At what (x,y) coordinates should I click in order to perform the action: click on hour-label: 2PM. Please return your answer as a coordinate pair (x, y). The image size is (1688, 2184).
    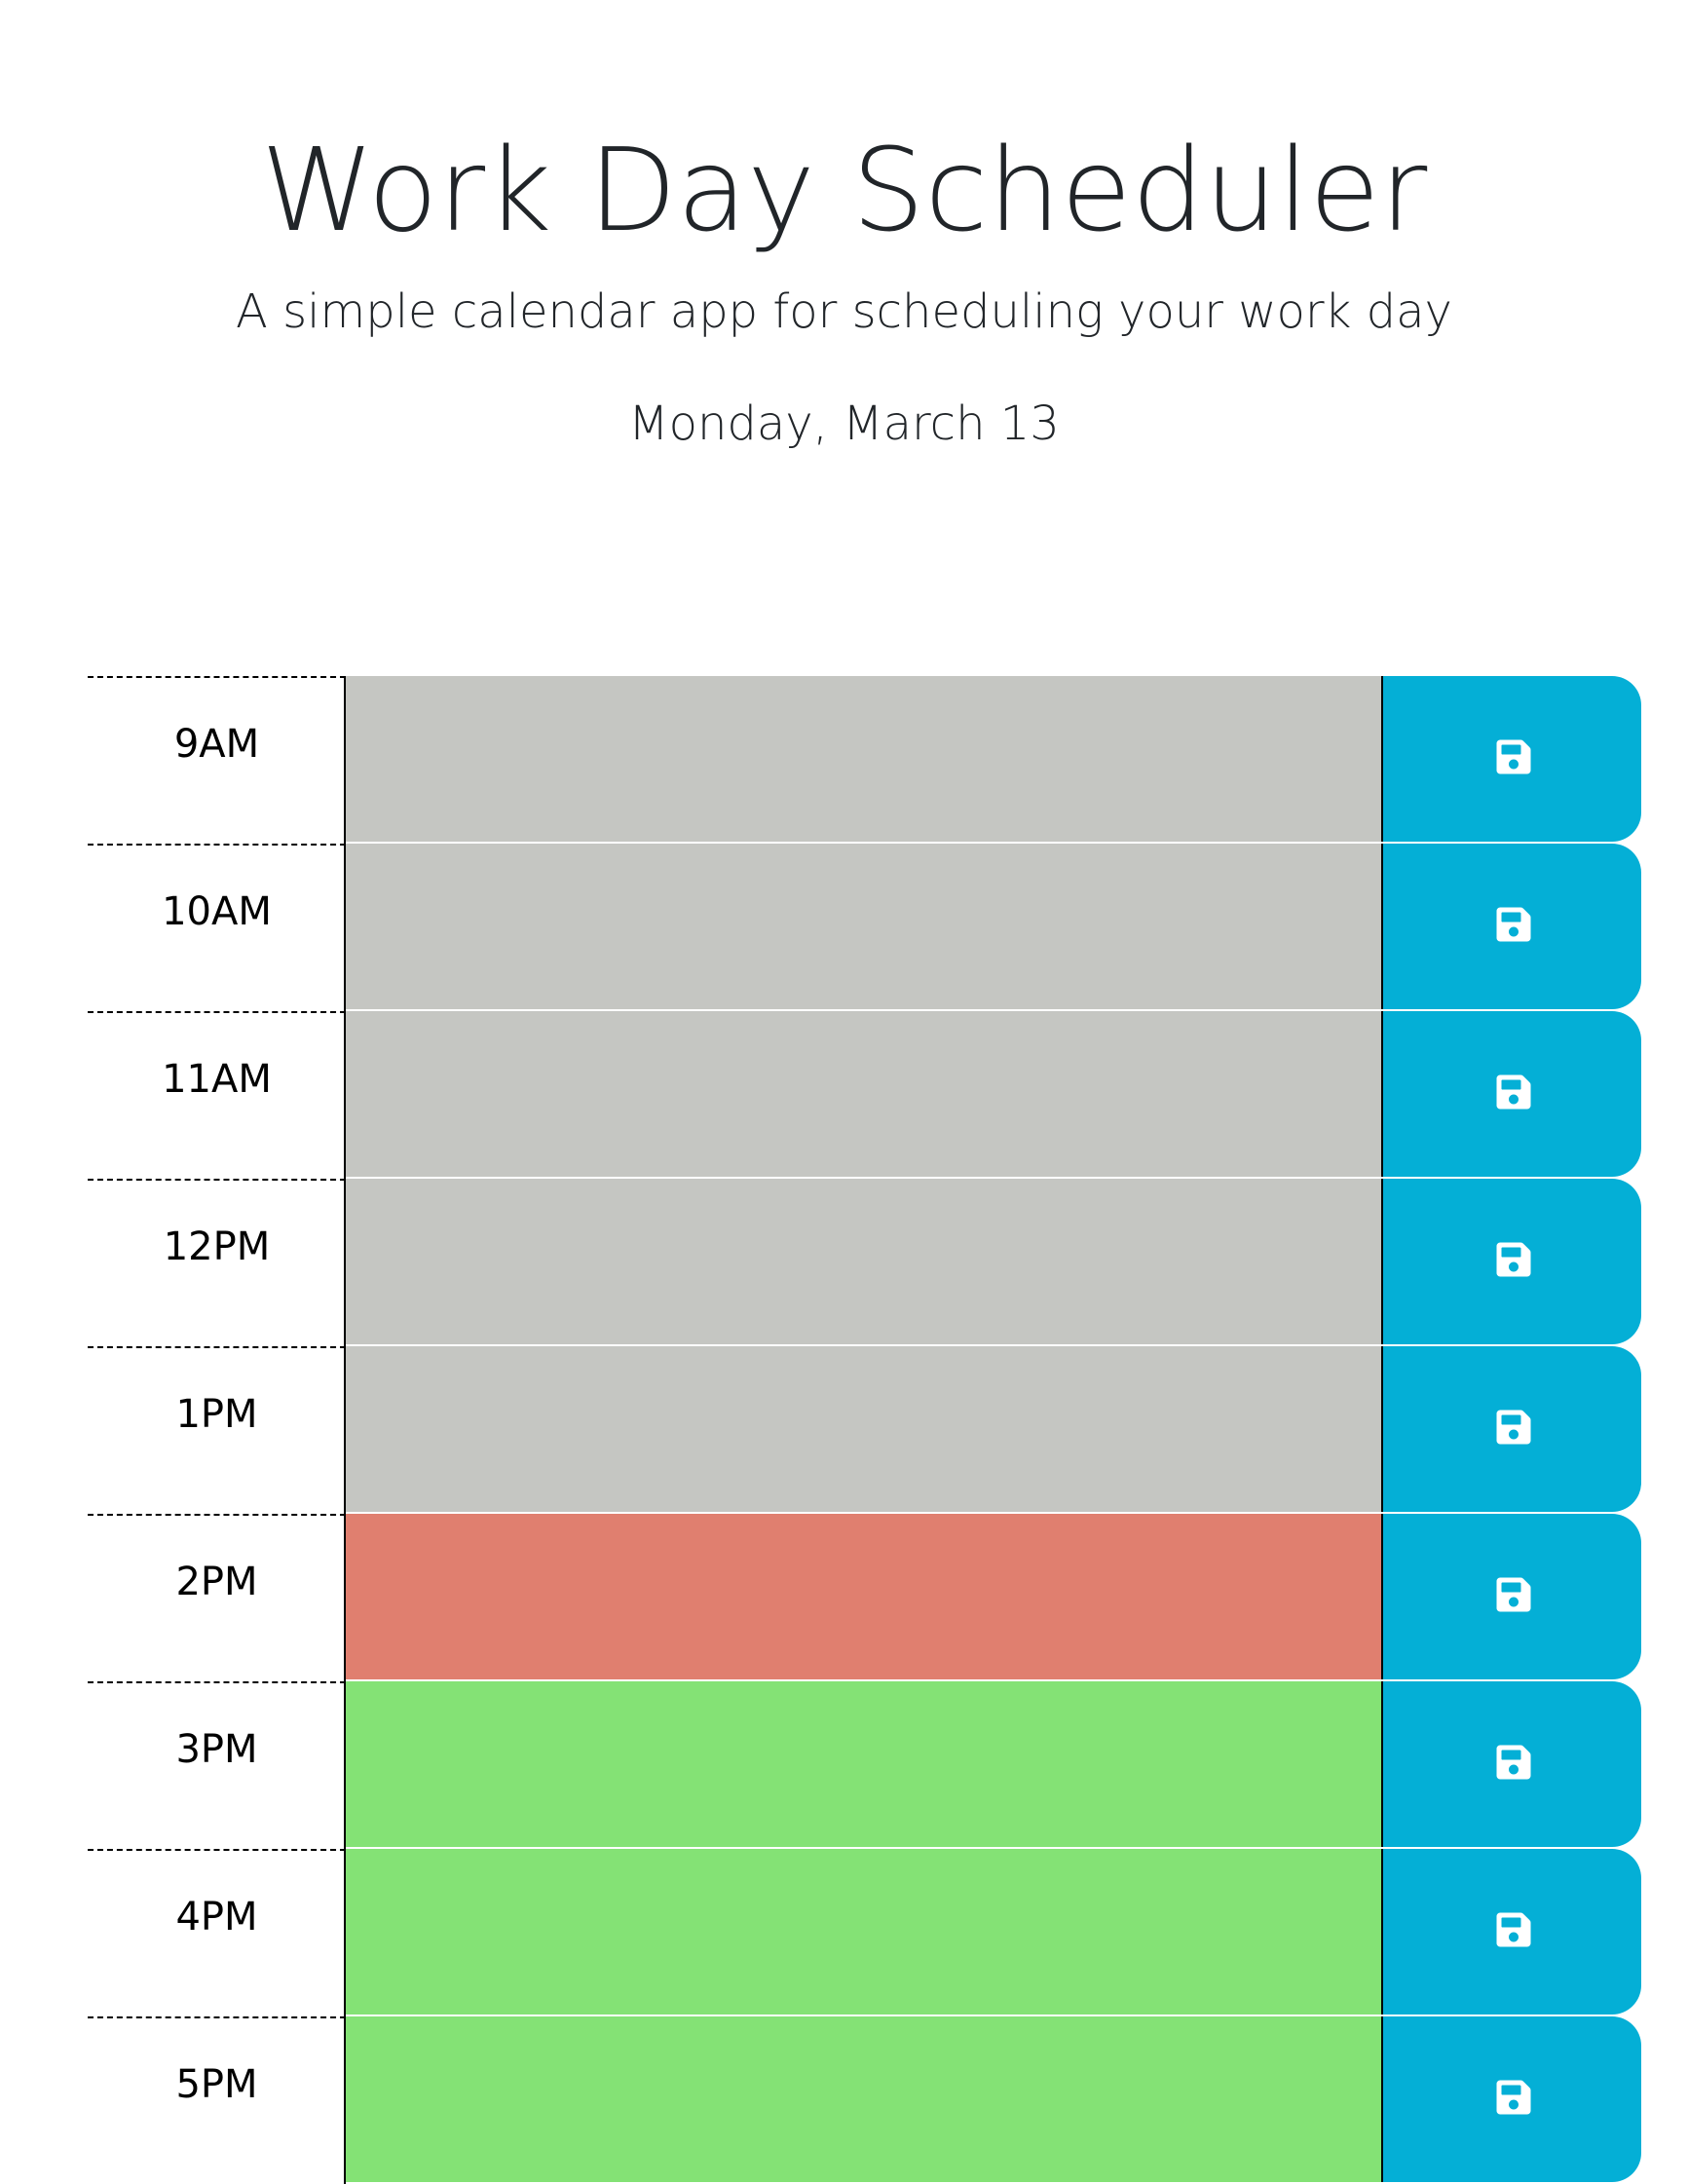
    Looking at the image, I should click on (216, 1582).